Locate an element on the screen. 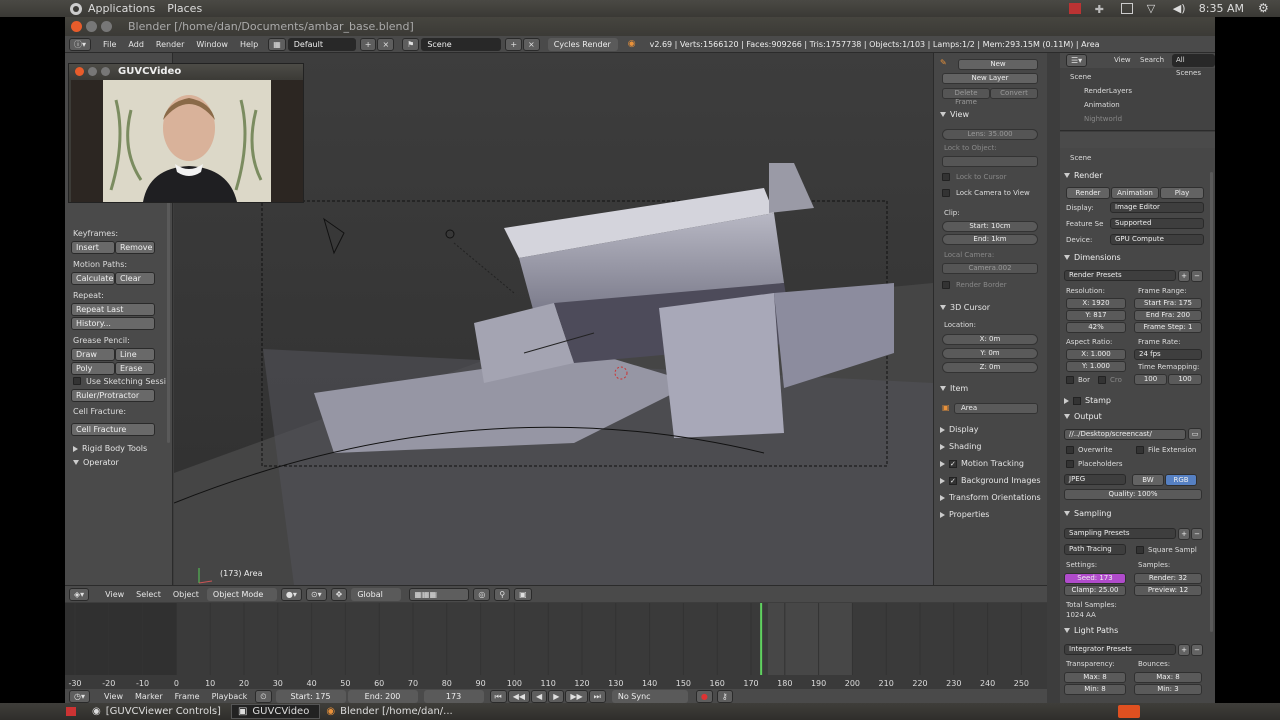  add-screen-icon: + is located at coordinates (368, 44).